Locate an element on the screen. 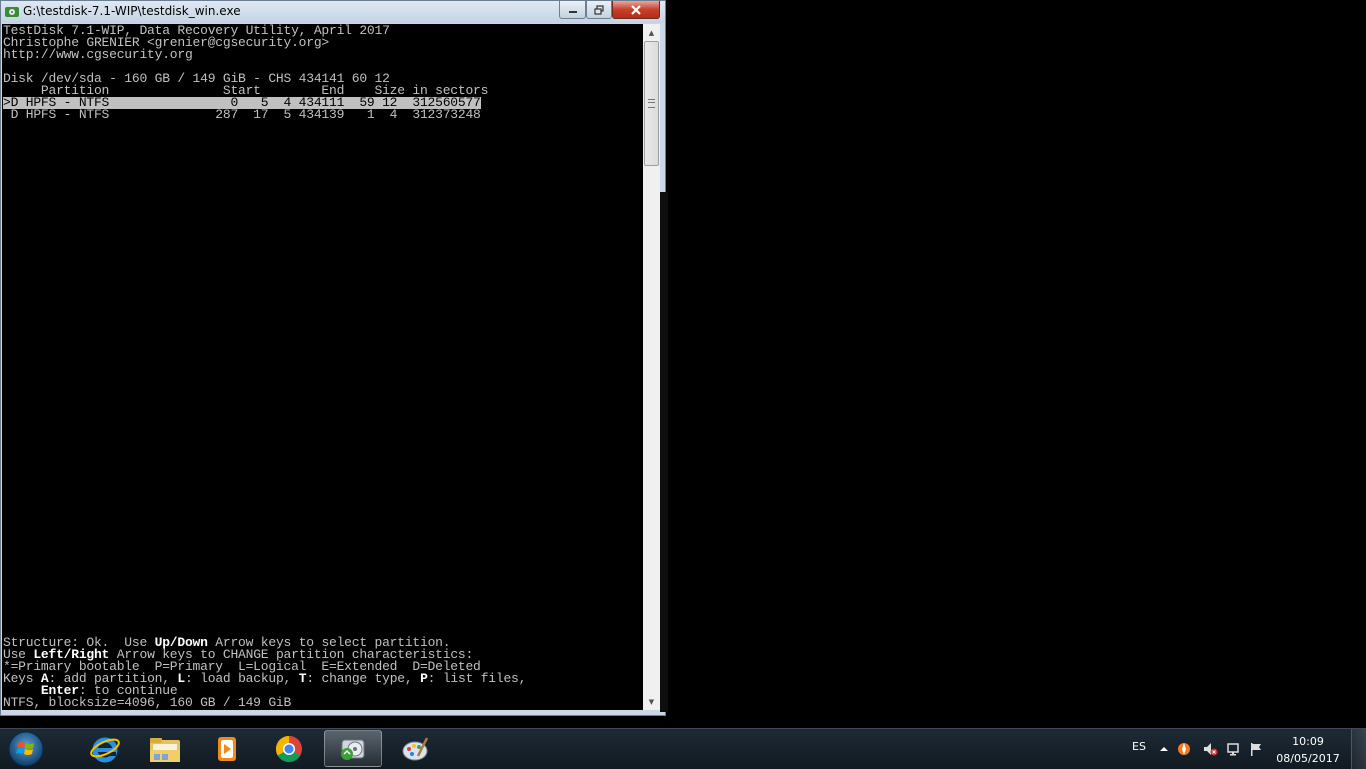  grip-icon is located at coordinates (651, 103).